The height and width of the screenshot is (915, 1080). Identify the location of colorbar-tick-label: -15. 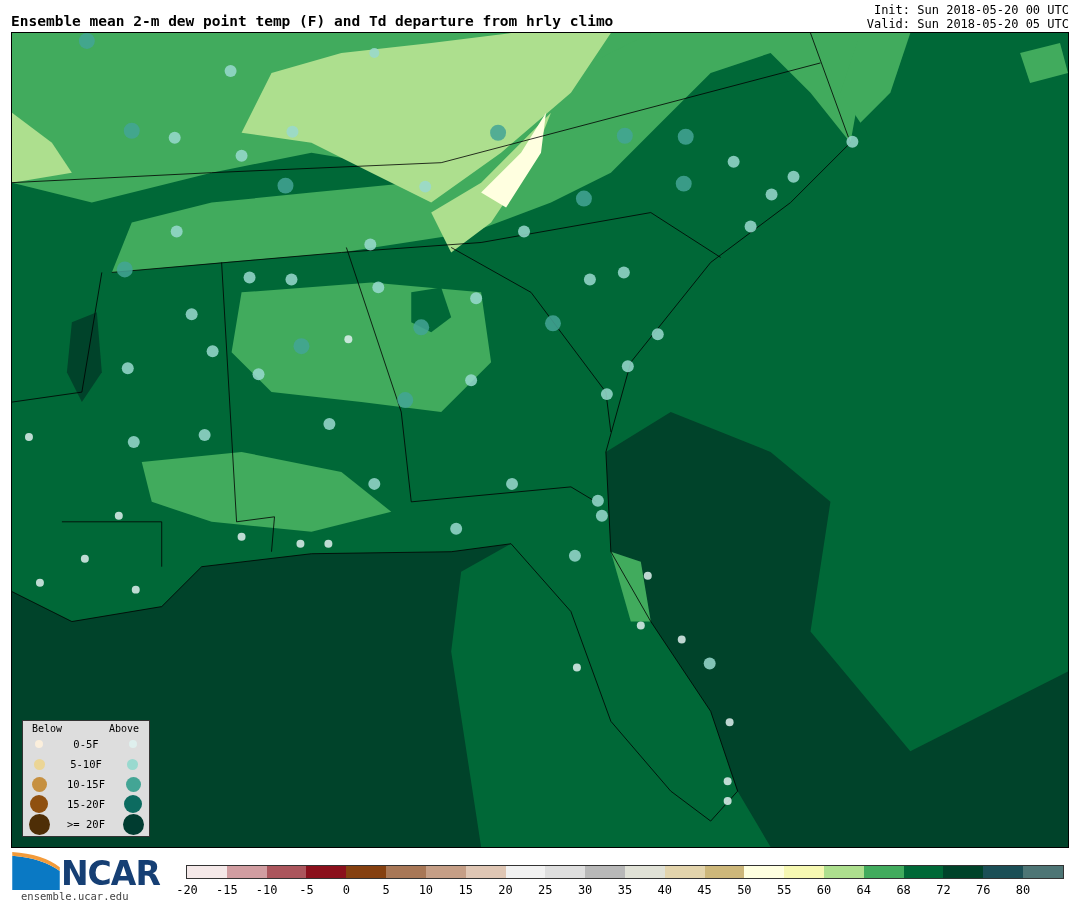
(226, 890).